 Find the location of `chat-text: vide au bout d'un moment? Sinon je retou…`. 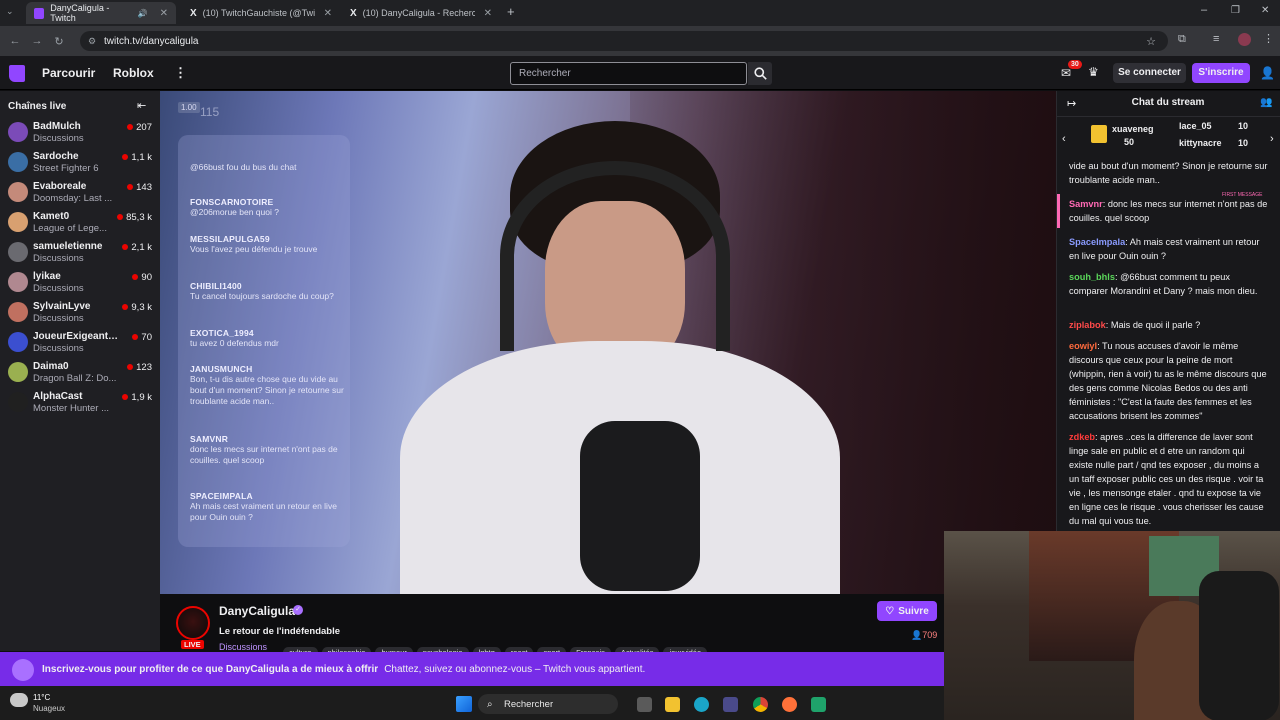

chat-text: vide au bout d'un moment? Sinon je retou… is located at coordinates (1168, 173).